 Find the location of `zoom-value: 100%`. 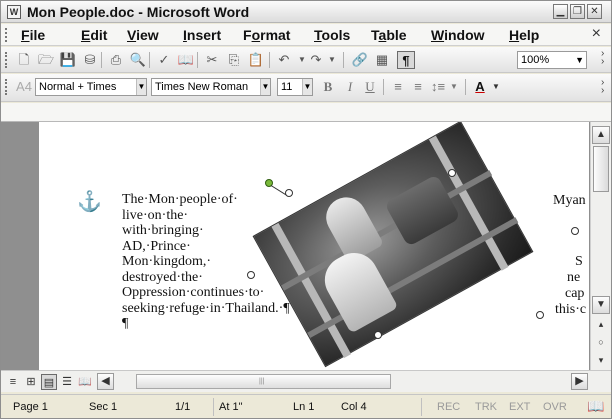

zoom-value: 100% is located at coordinates (535, 60).